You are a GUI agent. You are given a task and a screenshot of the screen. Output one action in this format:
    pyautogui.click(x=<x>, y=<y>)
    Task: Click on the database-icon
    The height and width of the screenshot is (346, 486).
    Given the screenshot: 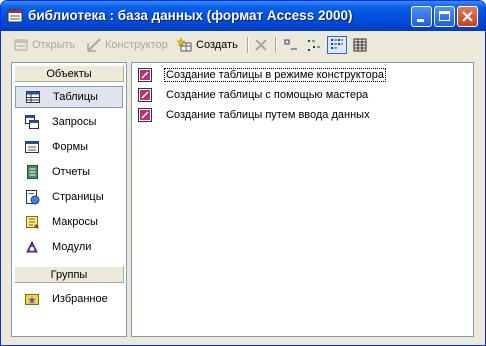 What is the action you would take?
    pyautogui.click(x=15, y=16)
    